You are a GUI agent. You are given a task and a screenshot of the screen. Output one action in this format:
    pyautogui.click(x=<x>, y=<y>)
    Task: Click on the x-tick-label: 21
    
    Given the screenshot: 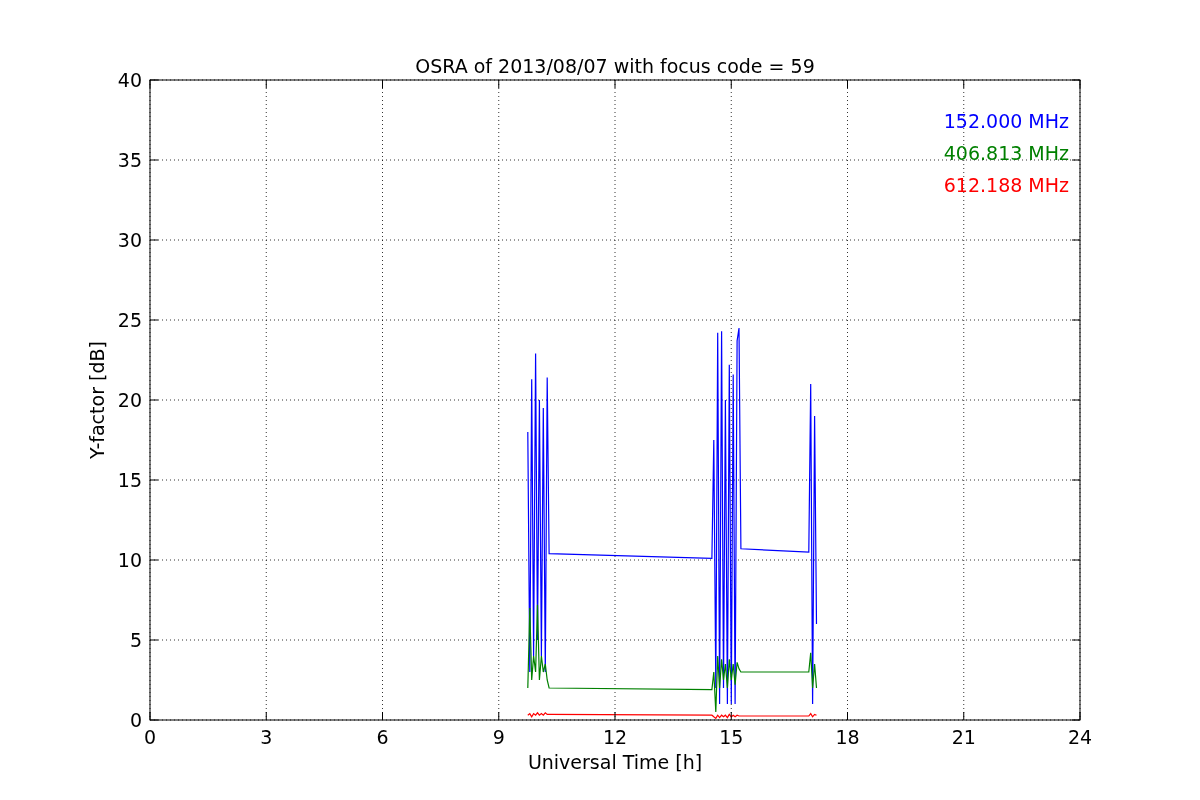 What is the action you would take?
    pyautogui.click(x=963, y=737)
    